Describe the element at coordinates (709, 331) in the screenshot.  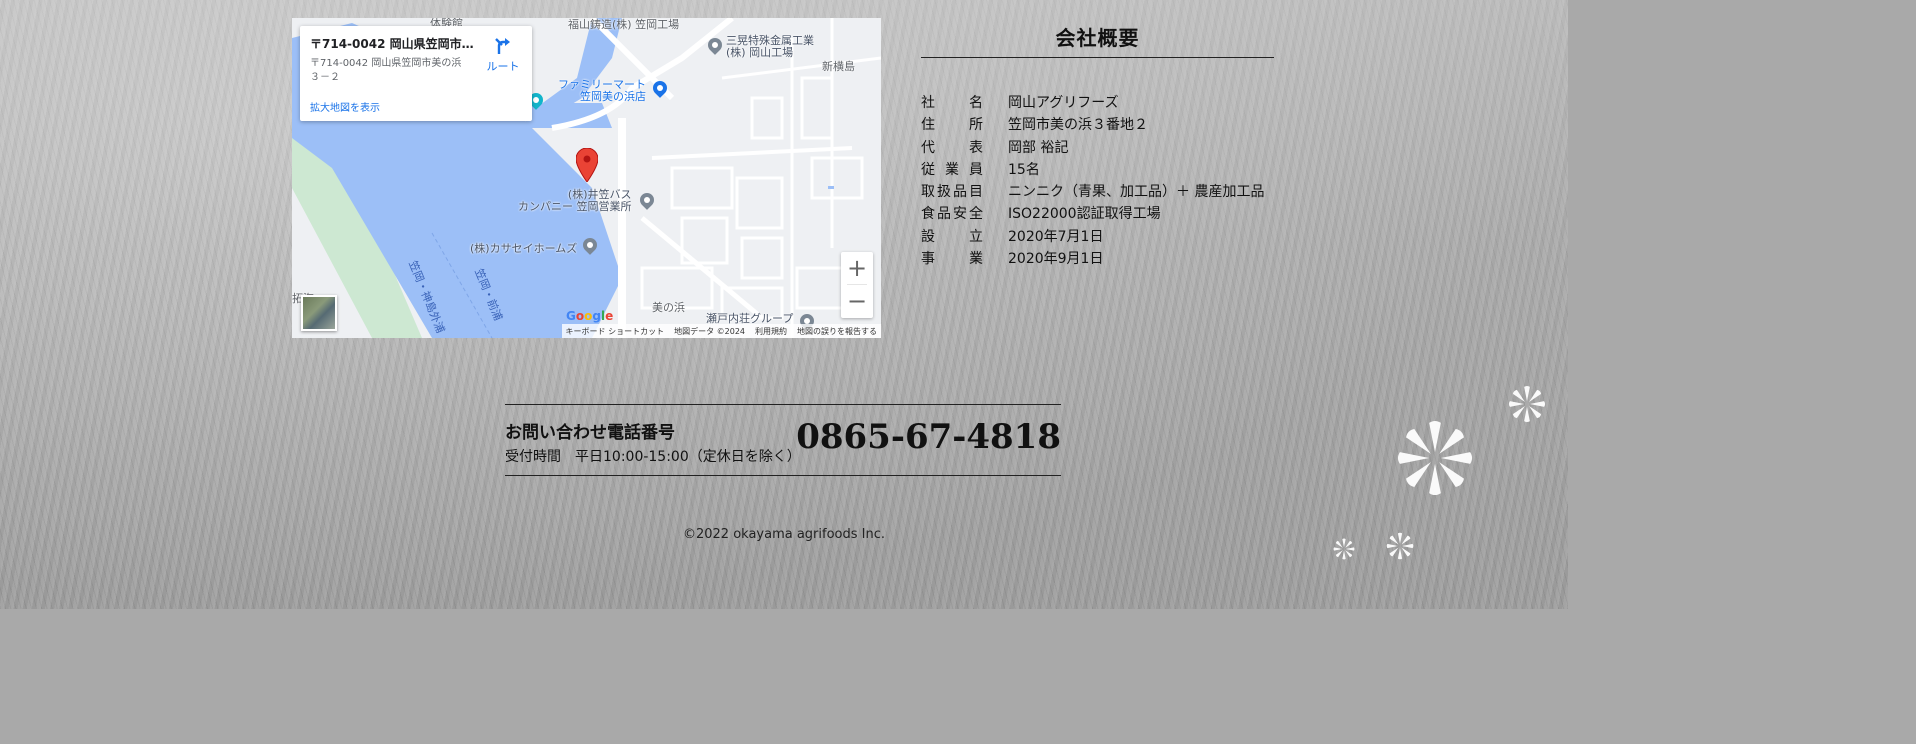
I see `map-data-text: 地図データ ©2024` at that location.